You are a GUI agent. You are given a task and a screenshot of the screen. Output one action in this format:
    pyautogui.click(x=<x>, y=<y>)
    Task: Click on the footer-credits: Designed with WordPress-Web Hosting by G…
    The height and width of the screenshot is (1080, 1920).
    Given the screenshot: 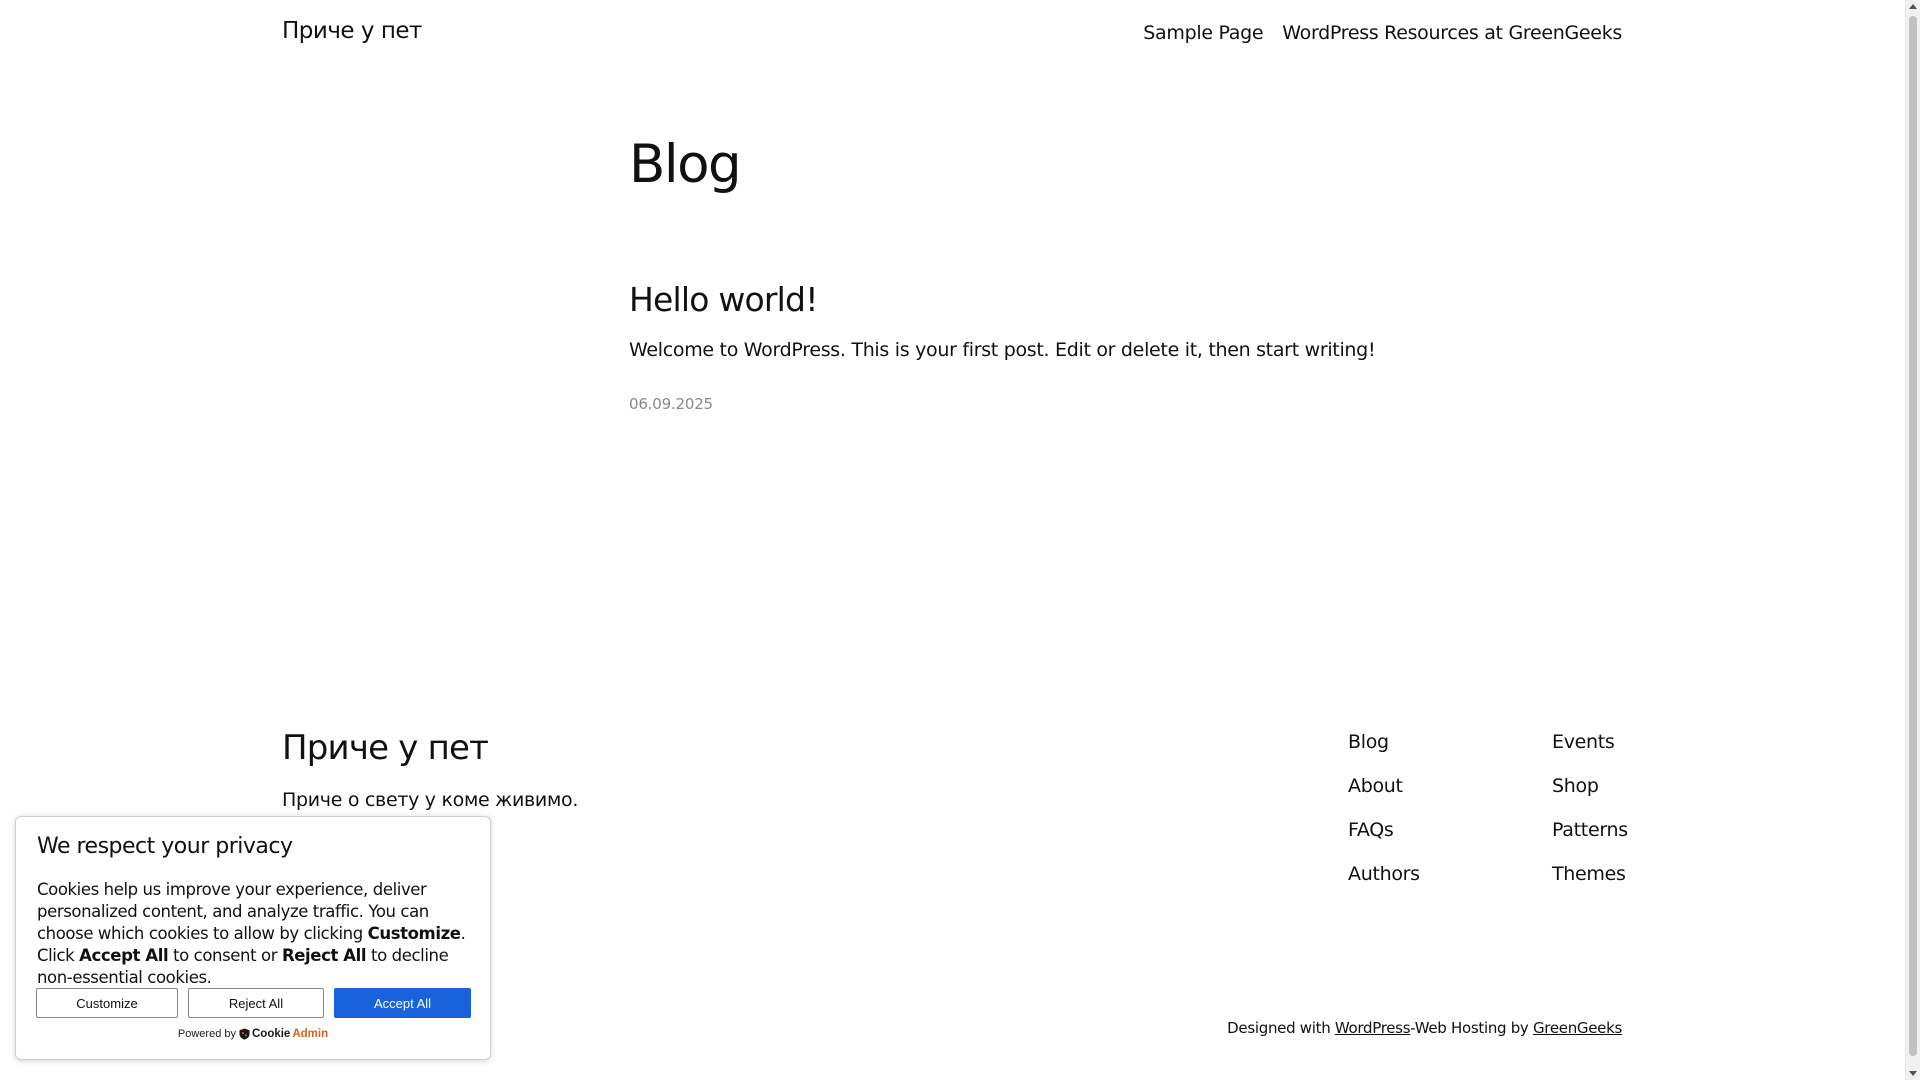 What is the action you would take?
    pyautogui.click(x=1424, y=1028)
    